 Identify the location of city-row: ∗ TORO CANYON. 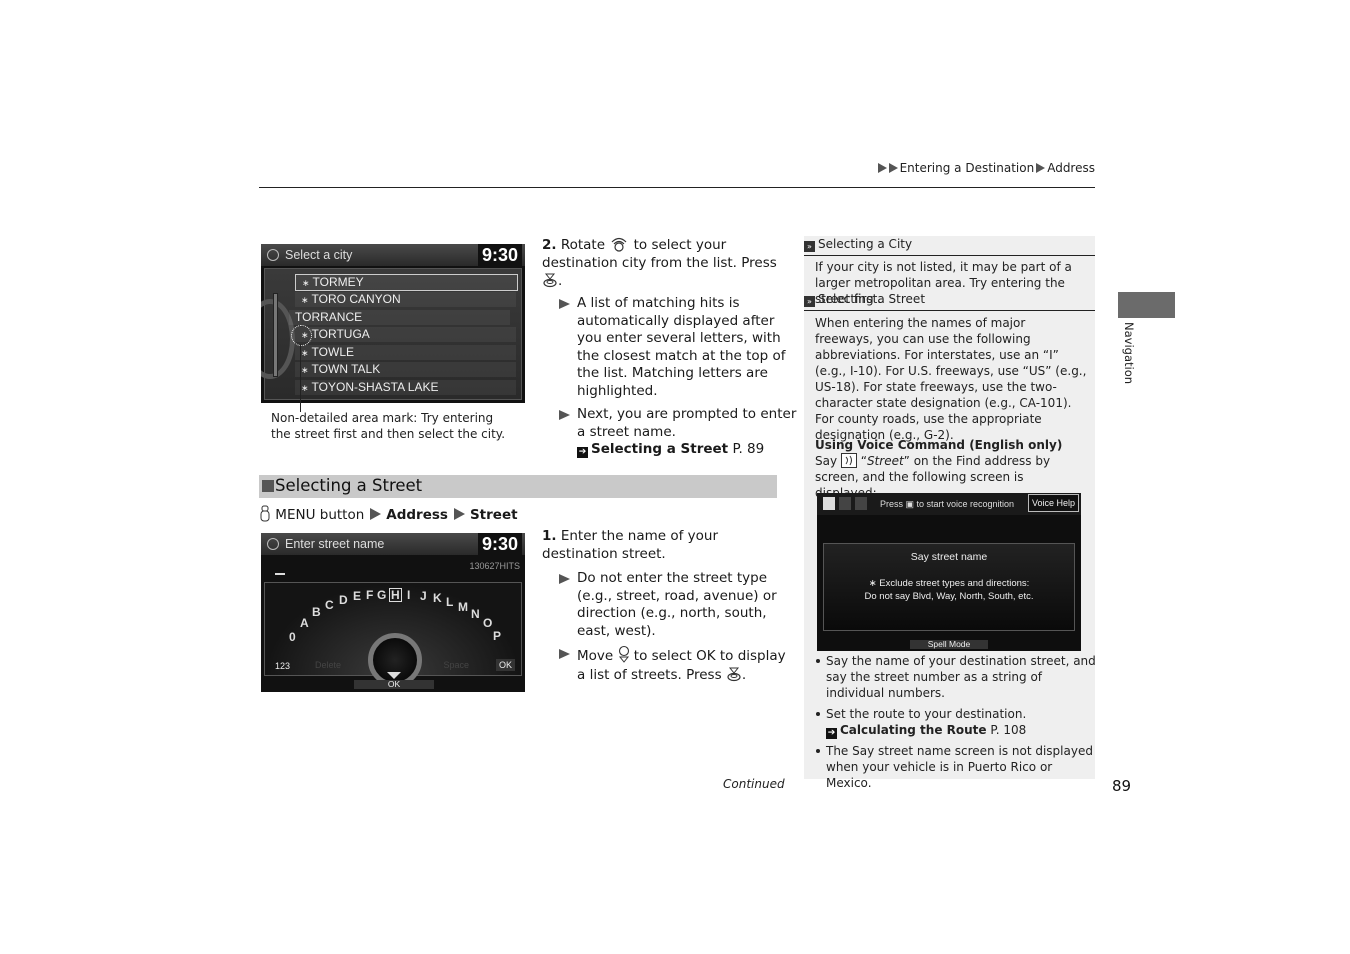
(405, 299).